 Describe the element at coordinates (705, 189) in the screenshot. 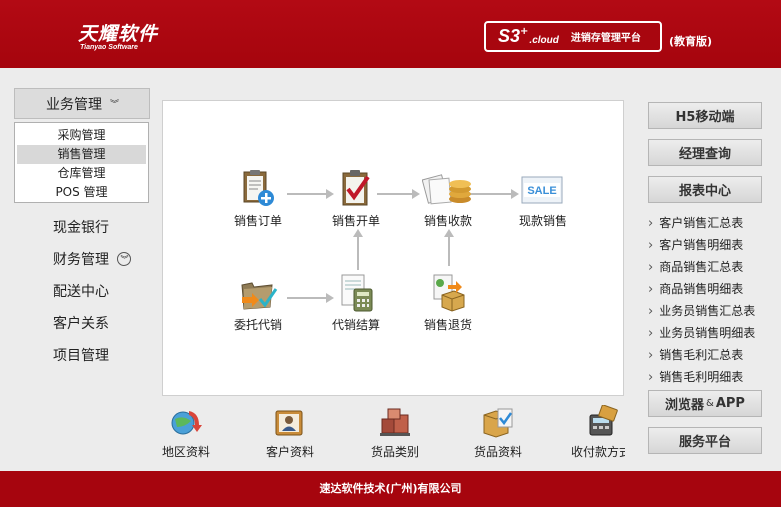

I see `report-center-button: 报表中心` at that location.